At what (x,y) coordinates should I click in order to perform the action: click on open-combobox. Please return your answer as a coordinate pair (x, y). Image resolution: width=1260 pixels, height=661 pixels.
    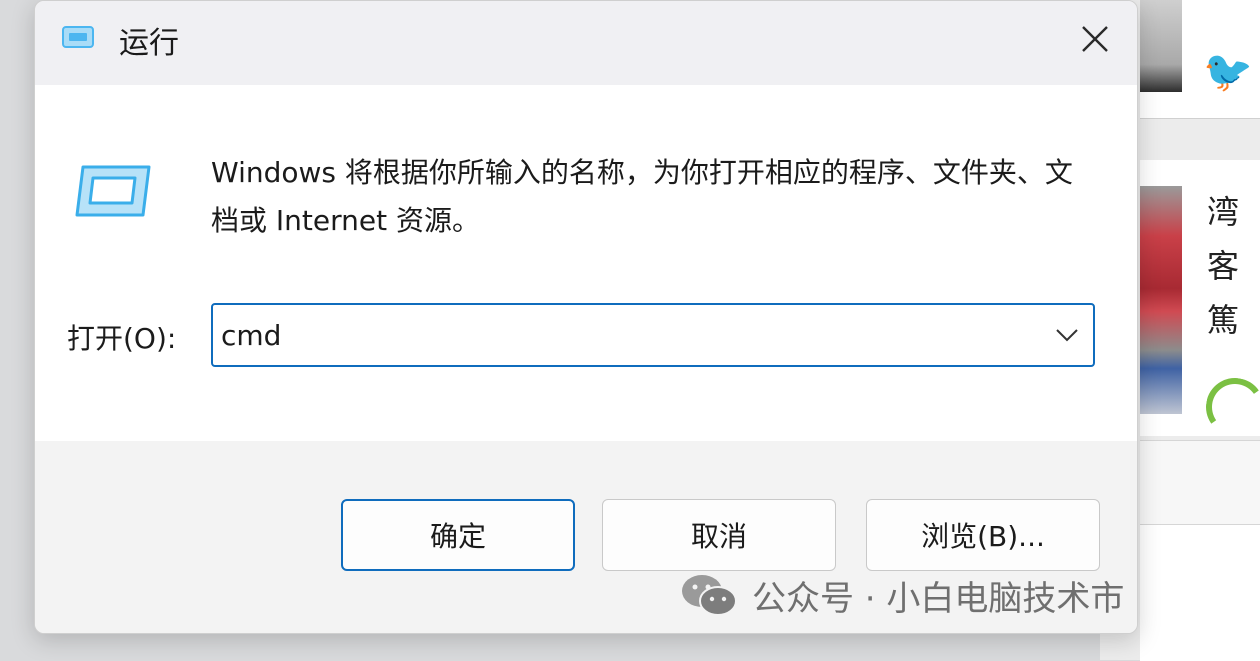
    Looking at the image, I should click on (653, 335).